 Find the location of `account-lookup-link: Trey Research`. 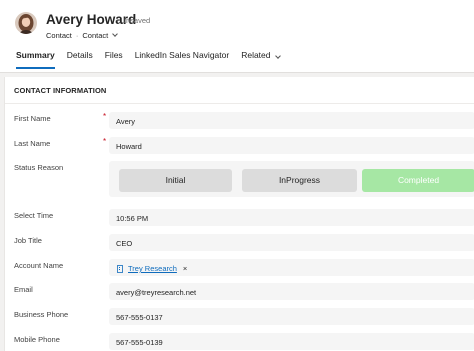

account-lookup-link: Trey Research is located at coordinates (152, 268).